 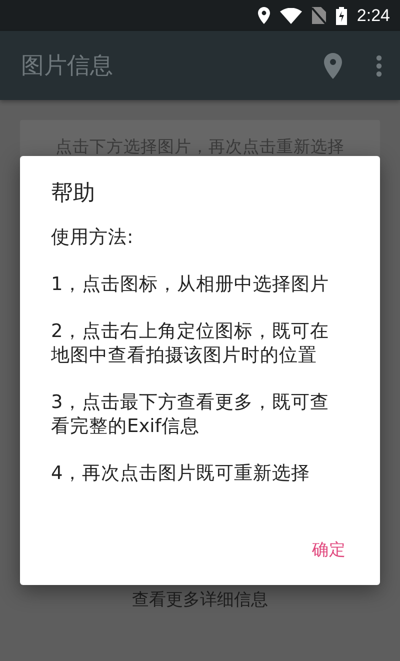 I want to click on confirm-button: 确定, so click(x=329, y=550).